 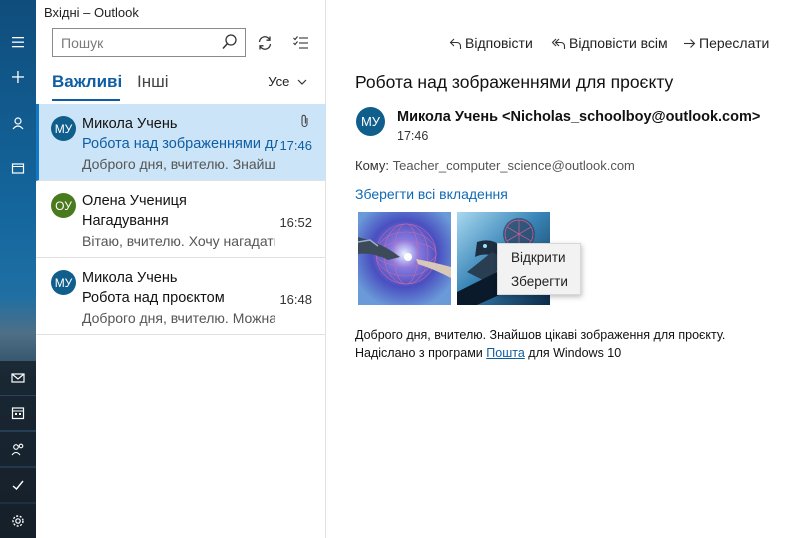 I want to click on person-icon, so click(x=18, y=123).